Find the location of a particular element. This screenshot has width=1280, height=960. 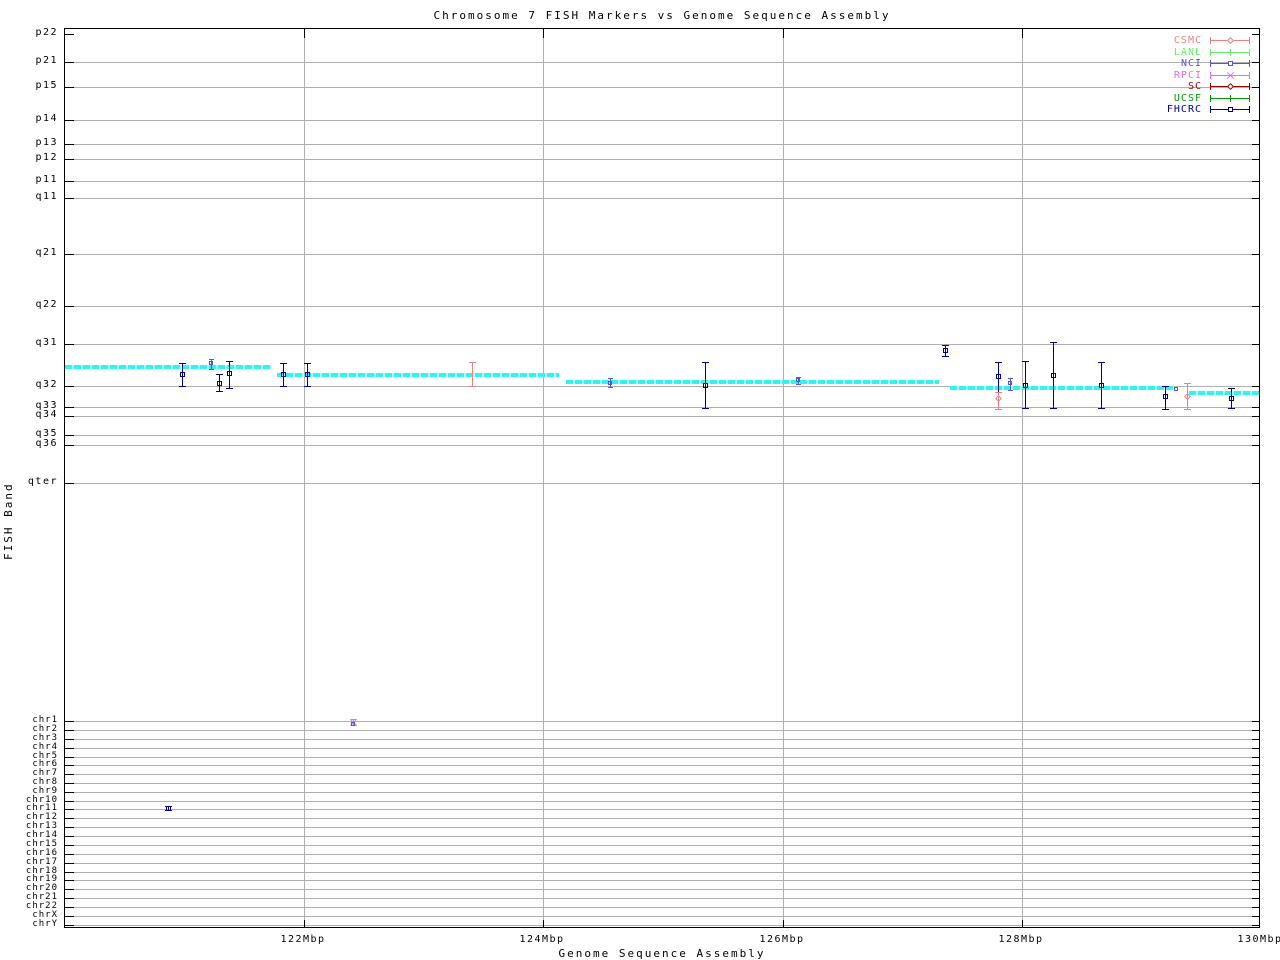

assembly-segment is located at coordinates (168, 367).